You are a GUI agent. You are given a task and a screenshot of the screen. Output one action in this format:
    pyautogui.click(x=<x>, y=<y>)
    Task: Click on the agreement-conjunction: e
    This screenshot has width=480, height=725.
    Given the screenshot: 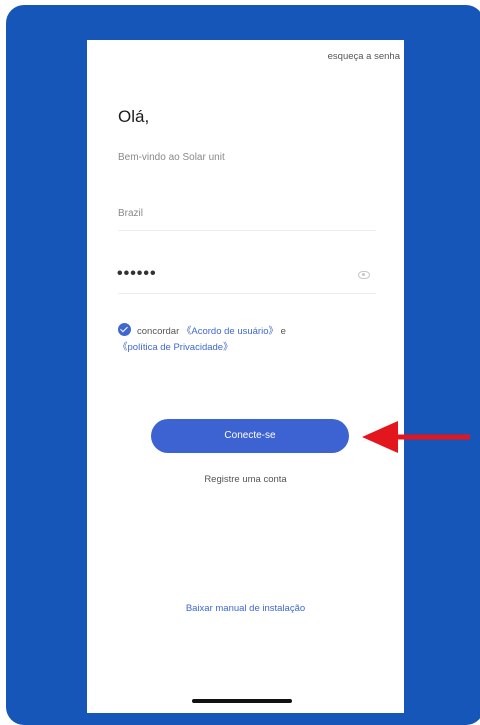 What is the action you would take?
    pyautogui.click(x=283, y=331)
    